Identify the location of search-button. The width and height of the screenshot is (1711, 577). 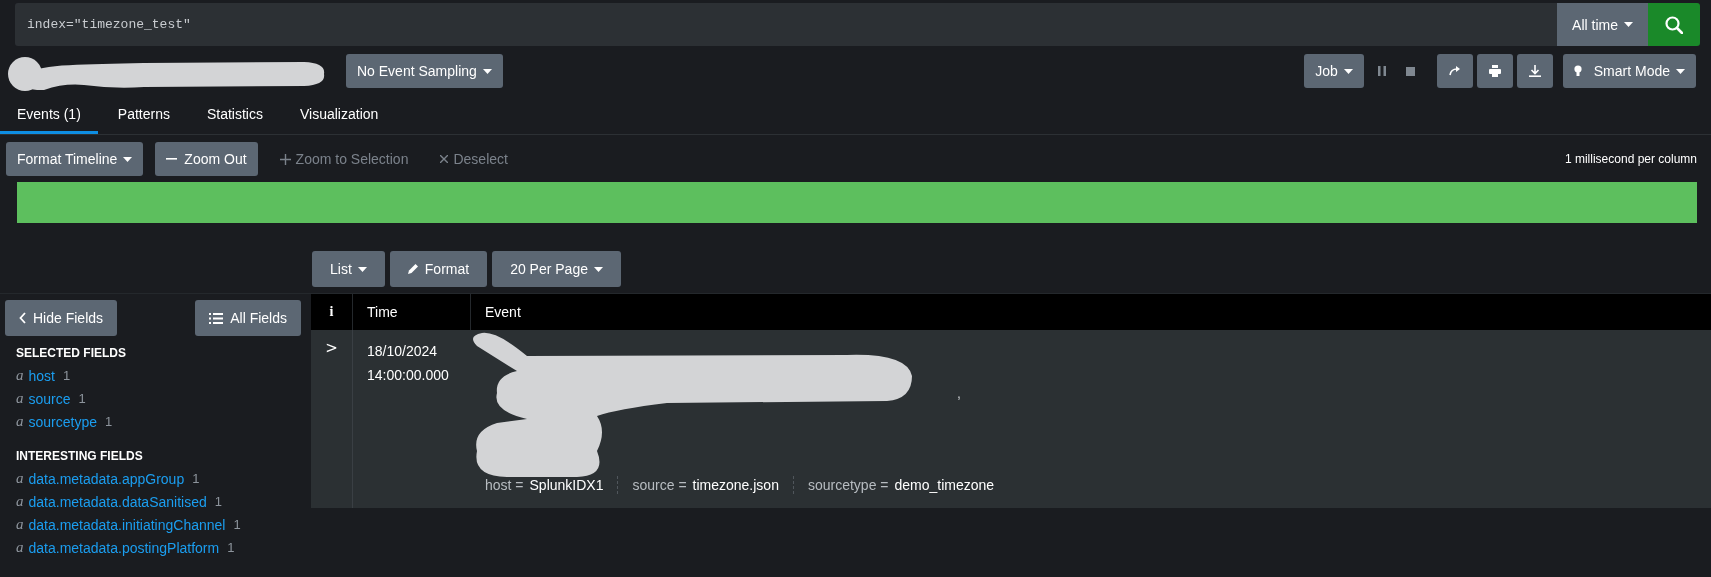
(1674, 24).